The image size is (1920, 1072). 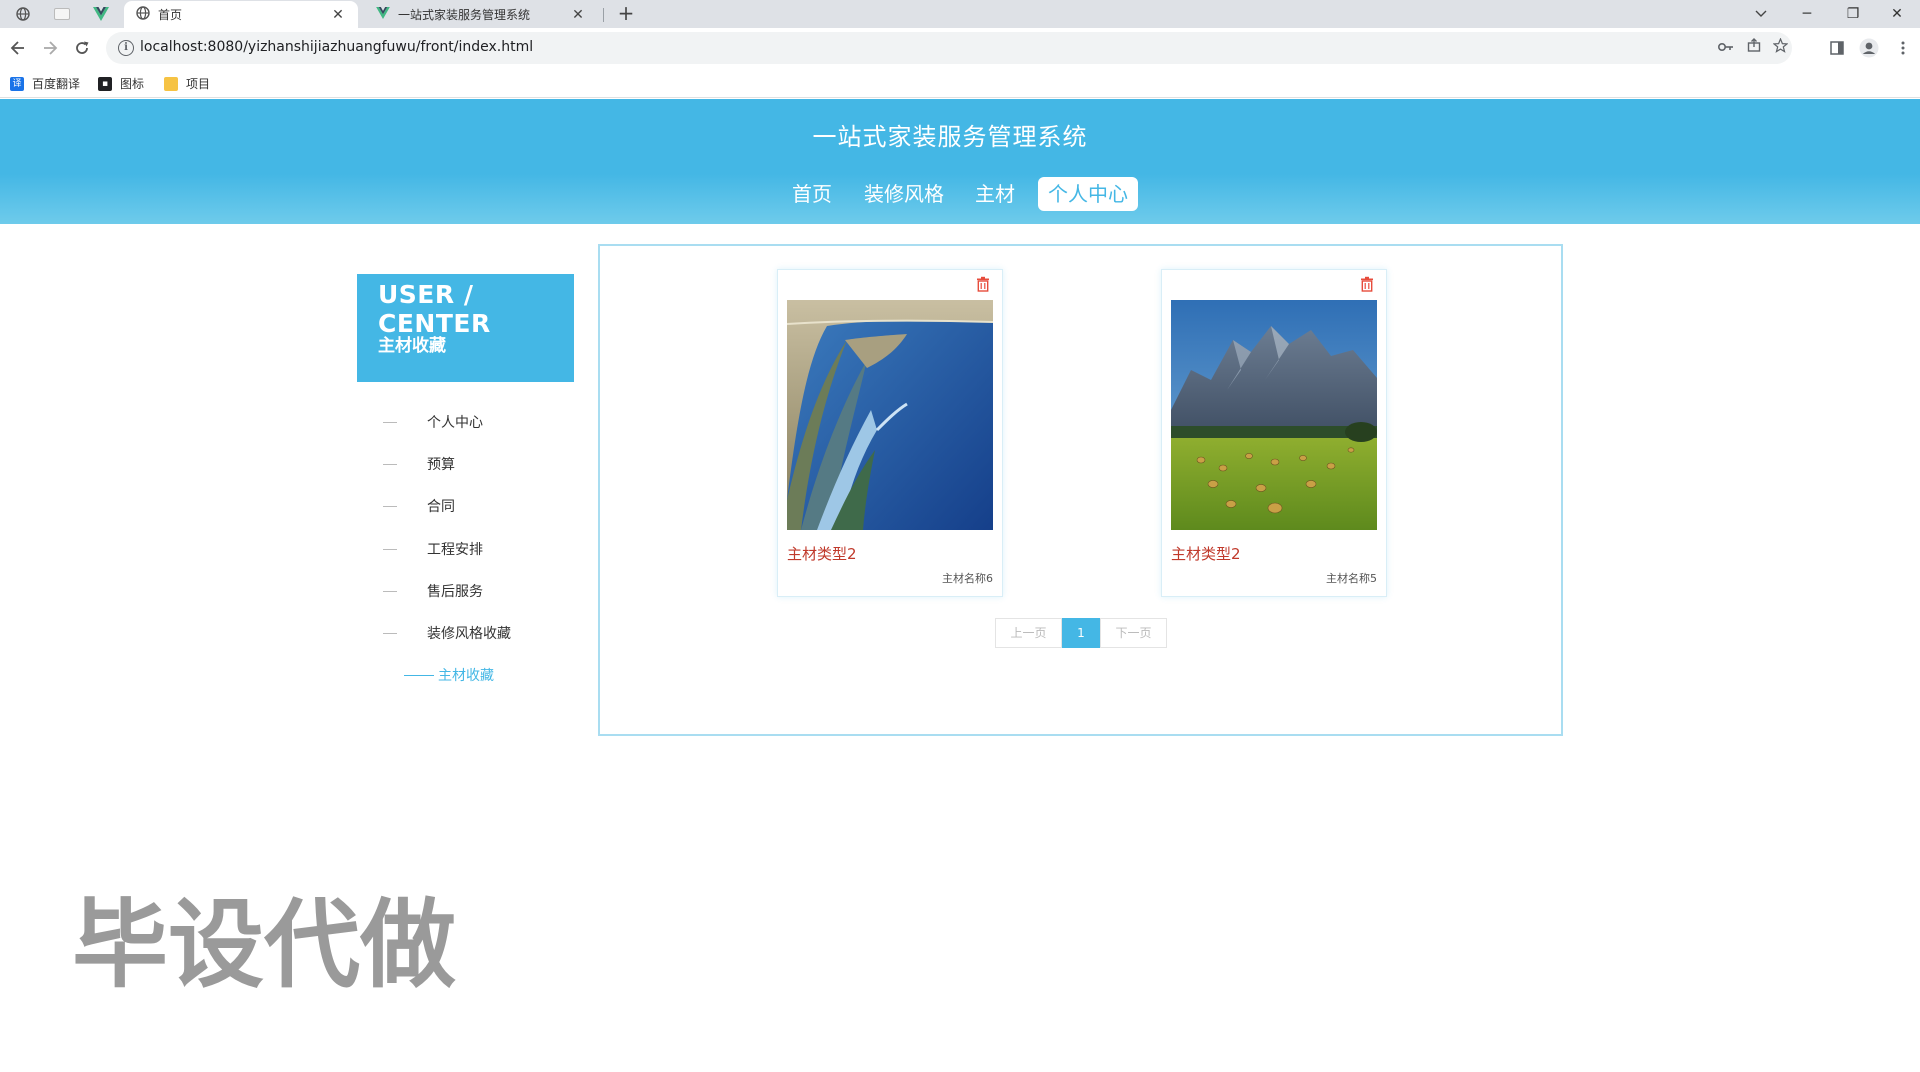 I want to click on reload-icon, so click(x=82, y=47).